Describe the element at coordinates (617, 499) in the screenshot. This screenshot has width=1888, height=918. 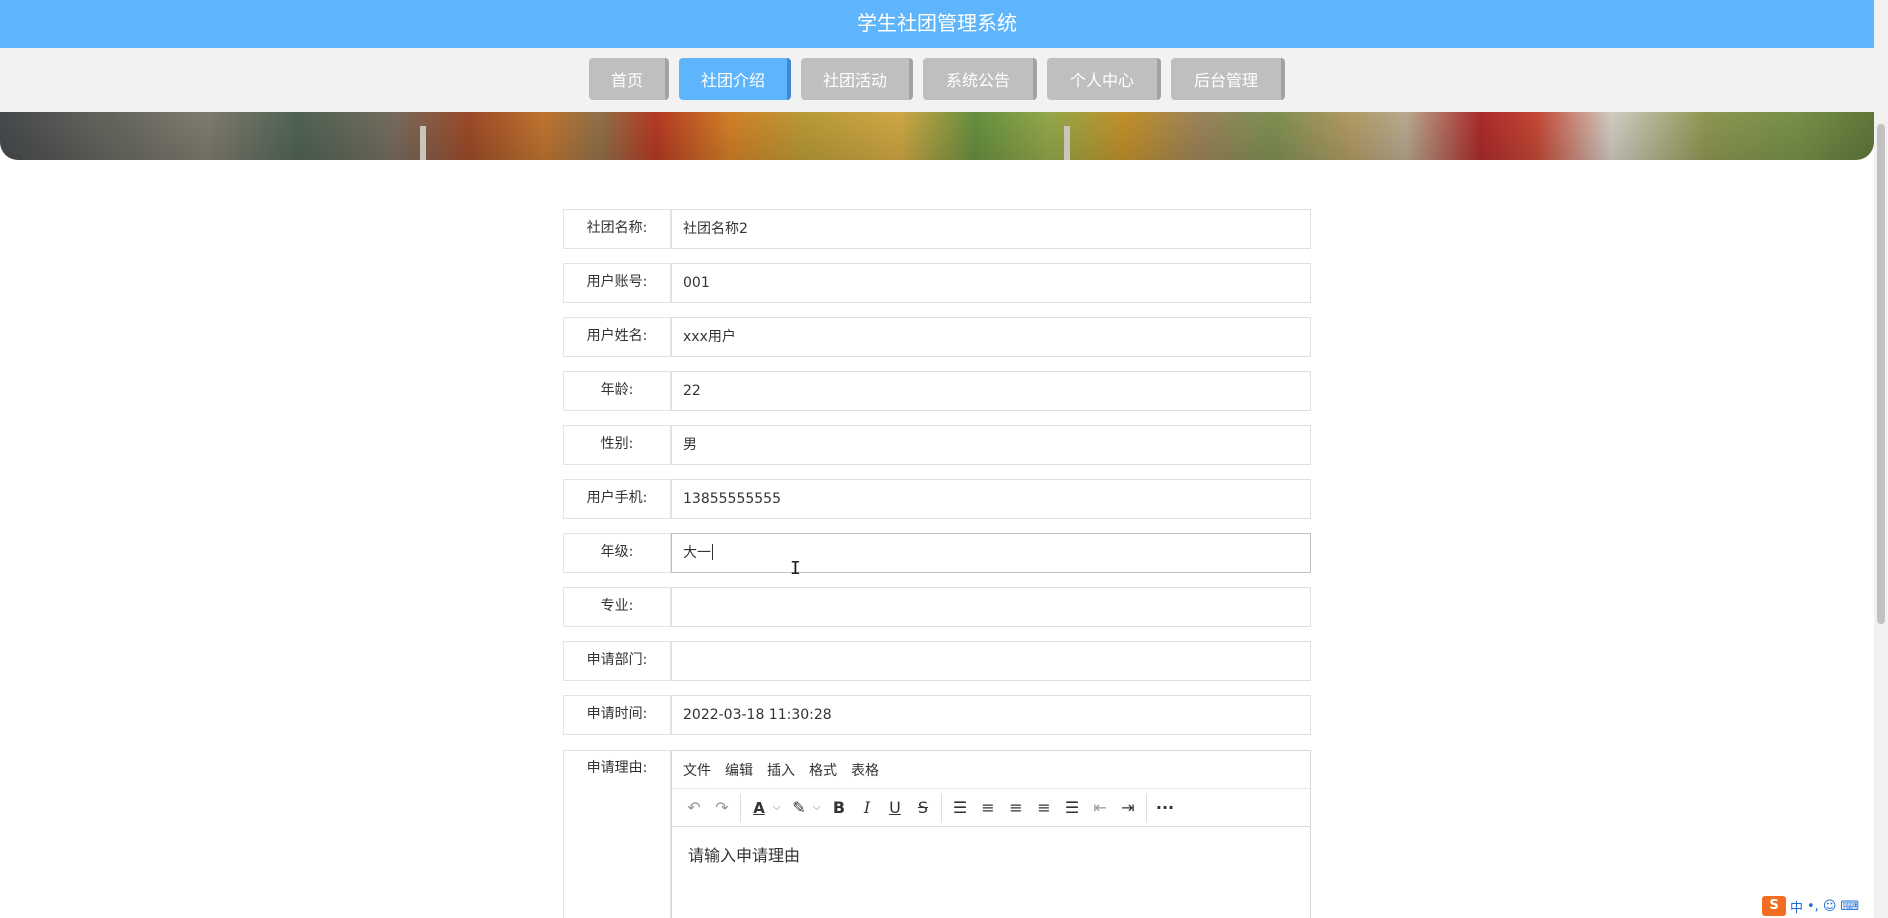
I see `phone-label: 用户手机:` at that location.